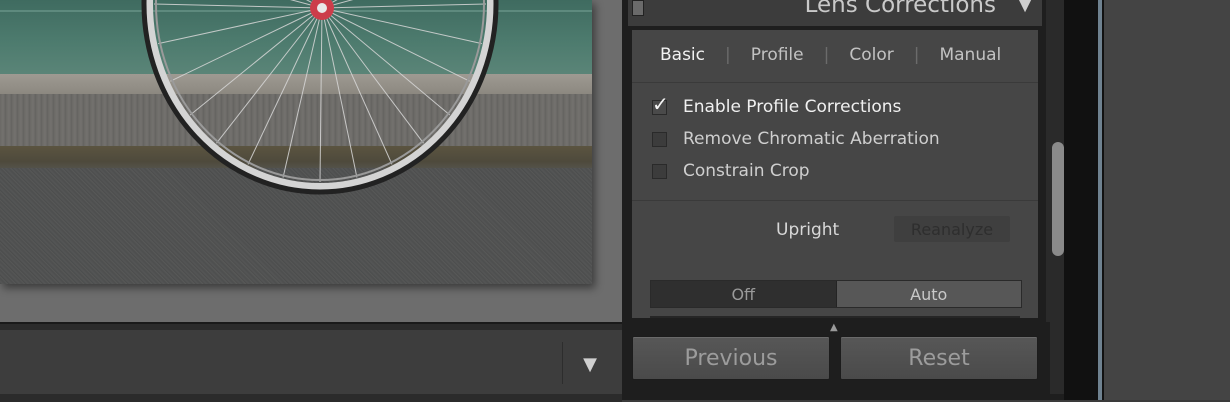  What do you see at coordinates (746, 171) in the screenshot?
I see `checkbox-label: Constrain Crop` at bounding box center [746, 171].